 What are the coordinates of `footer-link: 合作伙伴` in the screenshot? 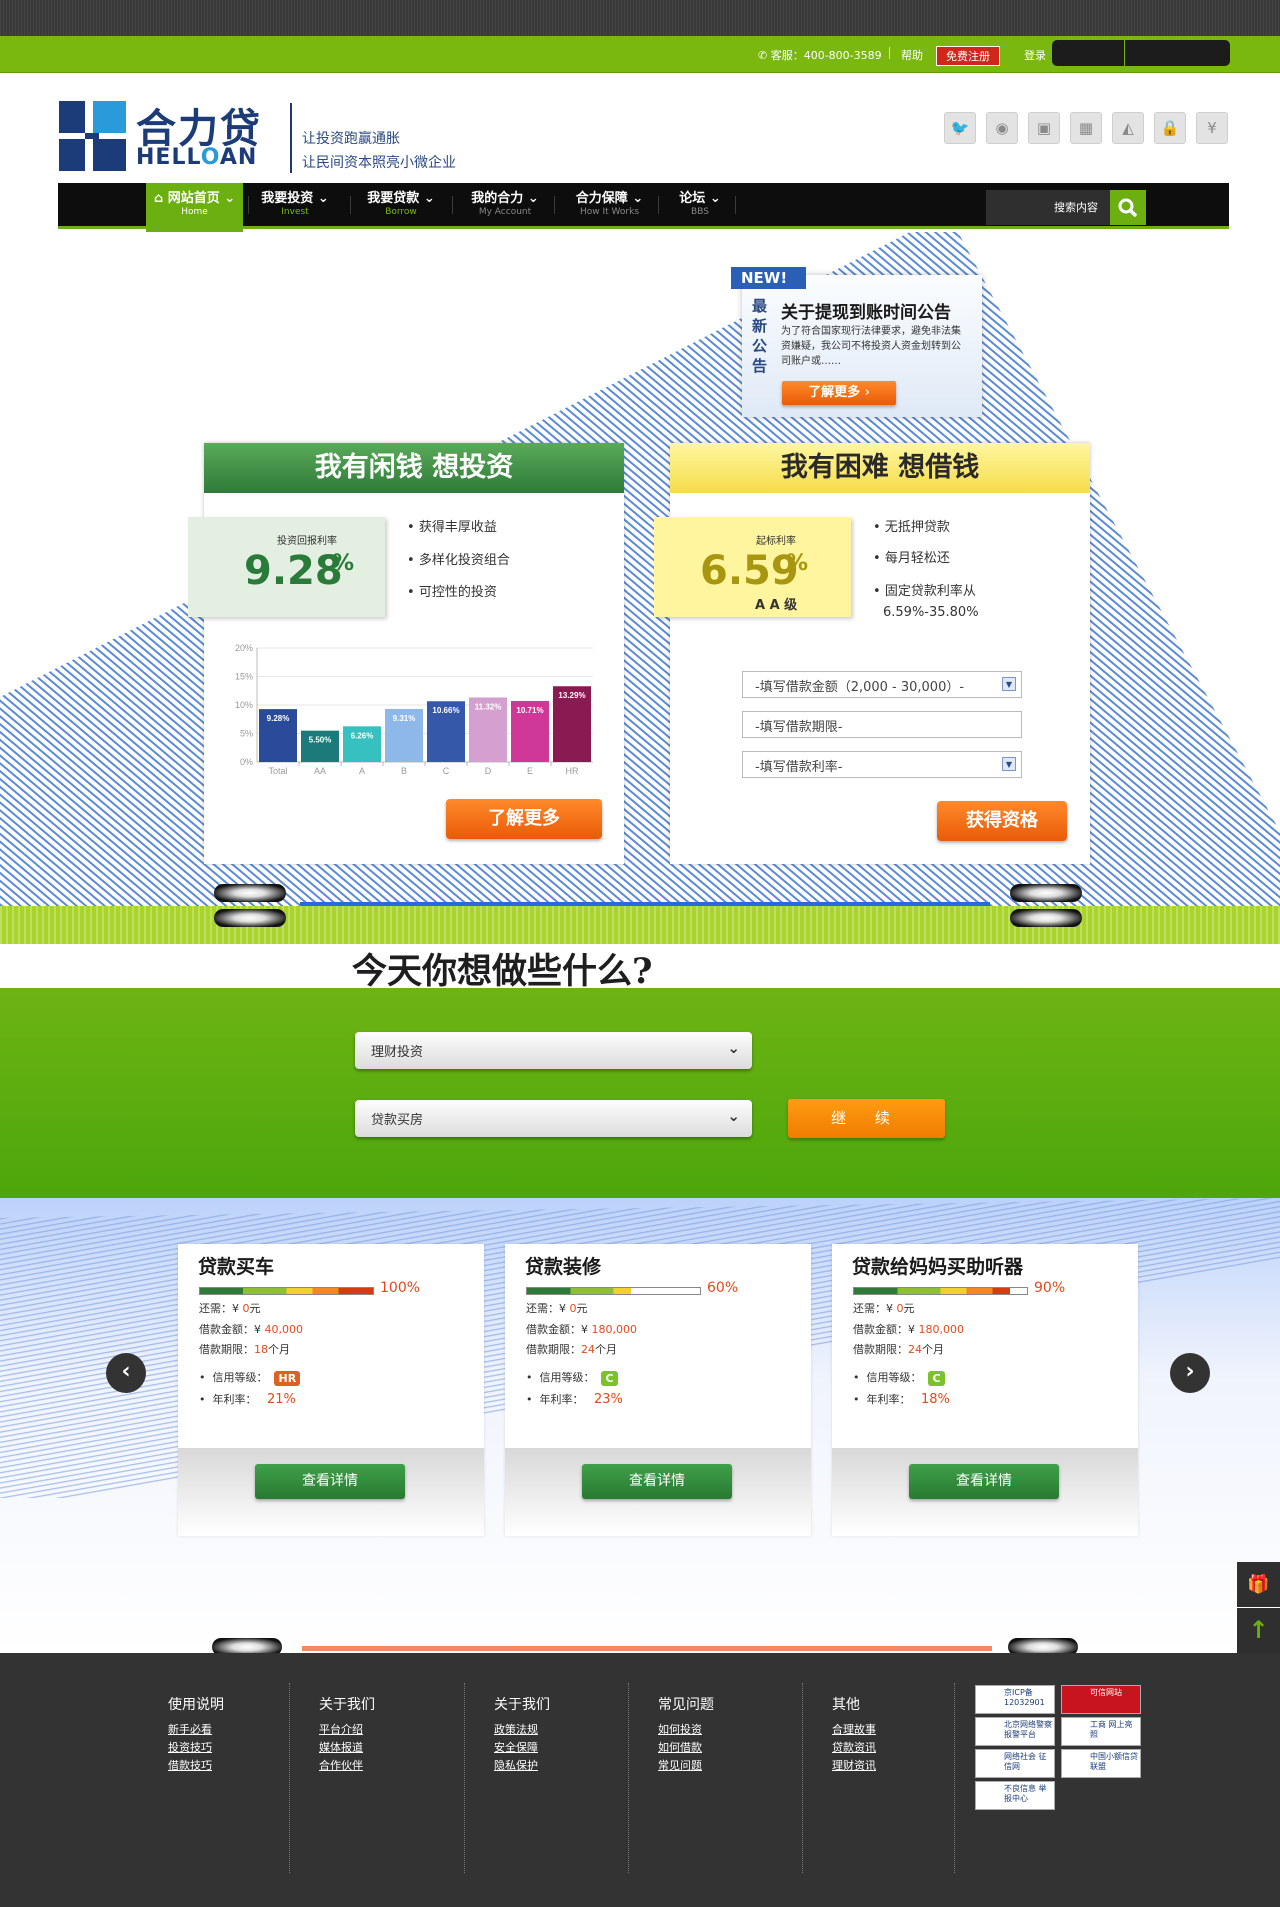 It's located at (347, 1766).